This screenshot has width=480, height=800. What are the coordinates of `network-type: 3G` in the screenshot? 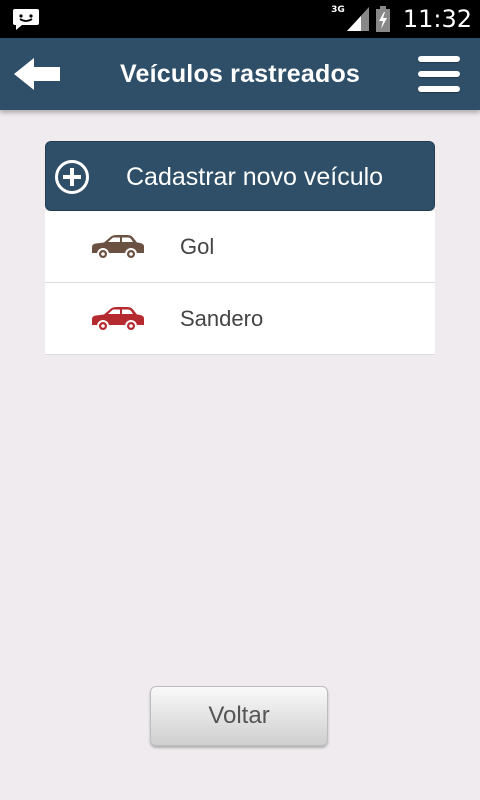 It's located at (338, 10).